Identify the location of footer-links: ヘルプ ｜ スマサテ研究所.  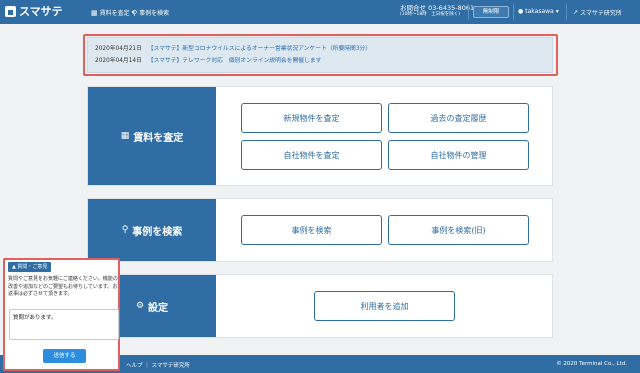
(158, 365).